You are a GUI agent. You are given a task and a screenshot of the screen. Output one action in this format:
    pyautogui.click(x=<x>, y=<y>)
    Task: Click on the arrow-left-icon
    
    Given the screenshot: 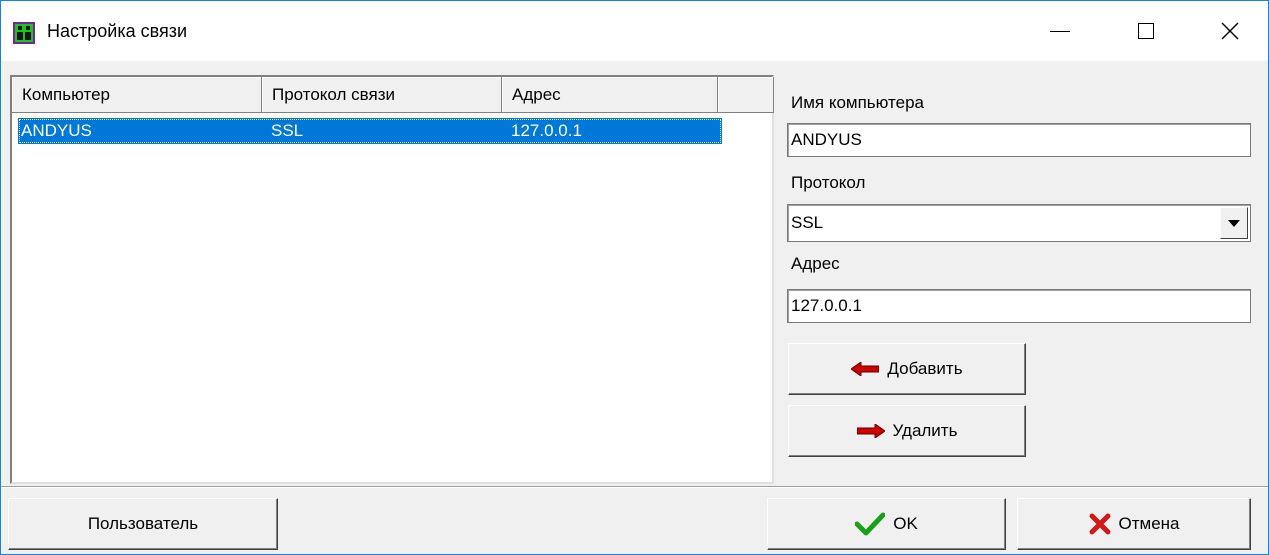 What is the action you would take?
    pyautogui.click(x=865, y=369)
    